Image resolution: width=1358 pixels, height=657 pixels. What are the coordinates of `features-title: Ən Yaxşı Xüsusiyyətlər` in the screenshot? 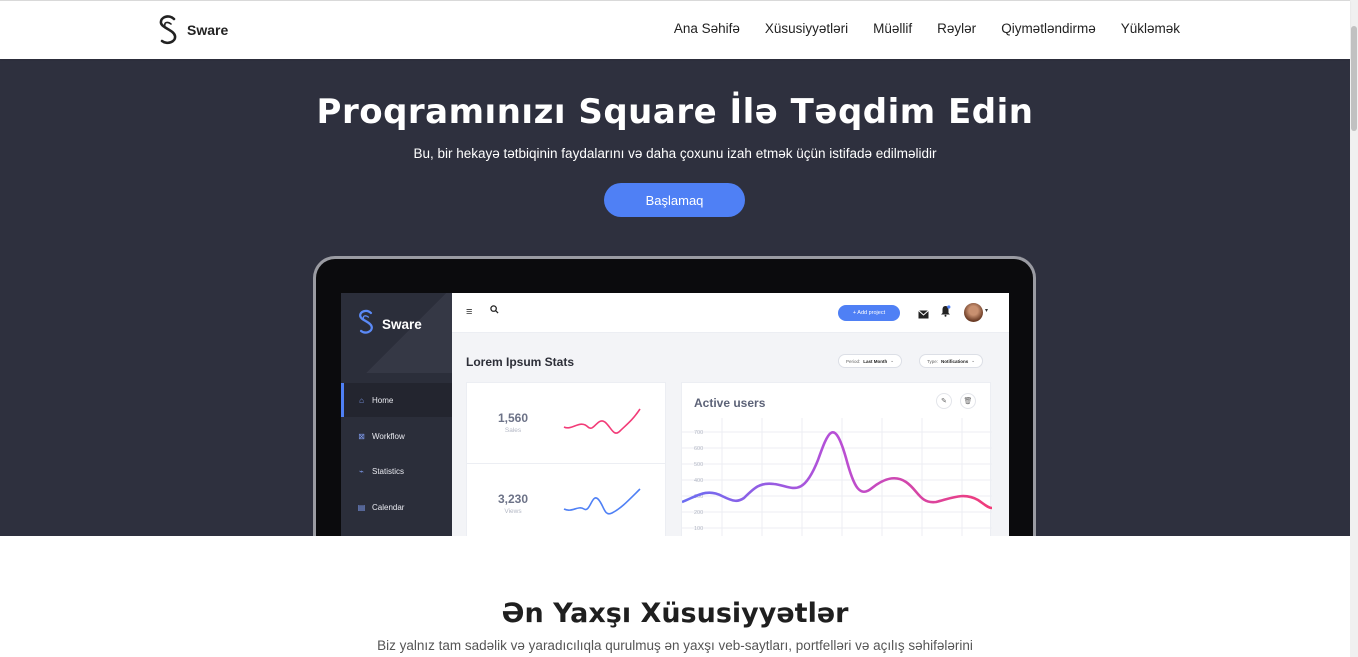 It's located at (675, 613).